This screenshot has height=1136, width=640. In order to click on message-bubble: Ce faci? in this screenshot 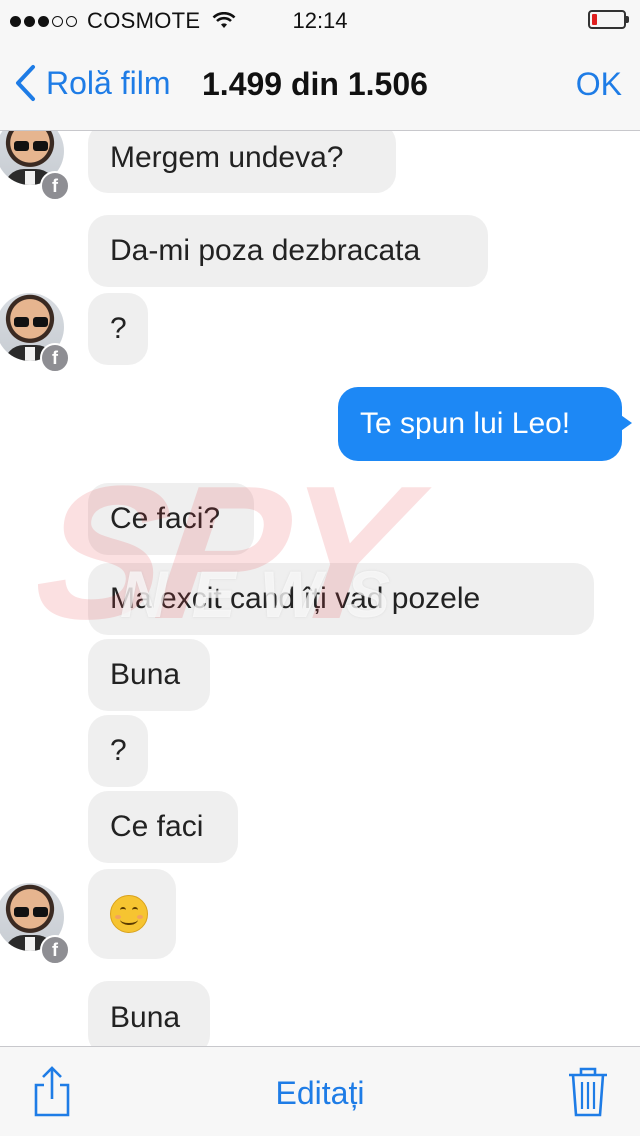, I will do `click(171, 519)`.